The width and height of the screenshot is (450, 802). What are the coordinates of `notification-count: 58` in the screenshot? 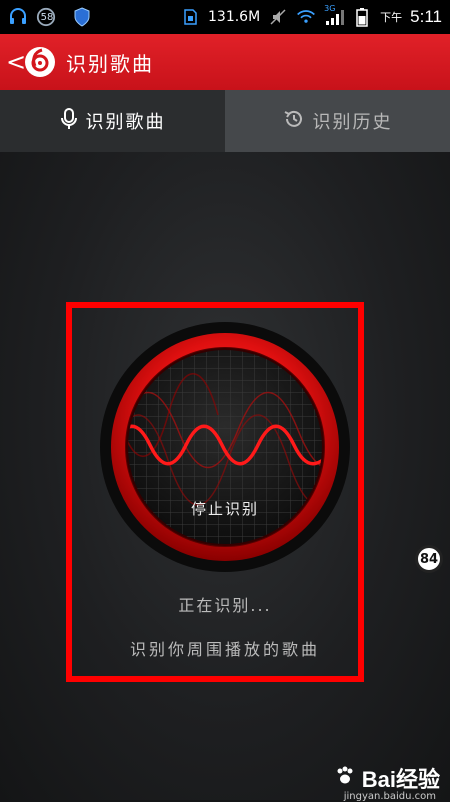 It's located at (47, 17).